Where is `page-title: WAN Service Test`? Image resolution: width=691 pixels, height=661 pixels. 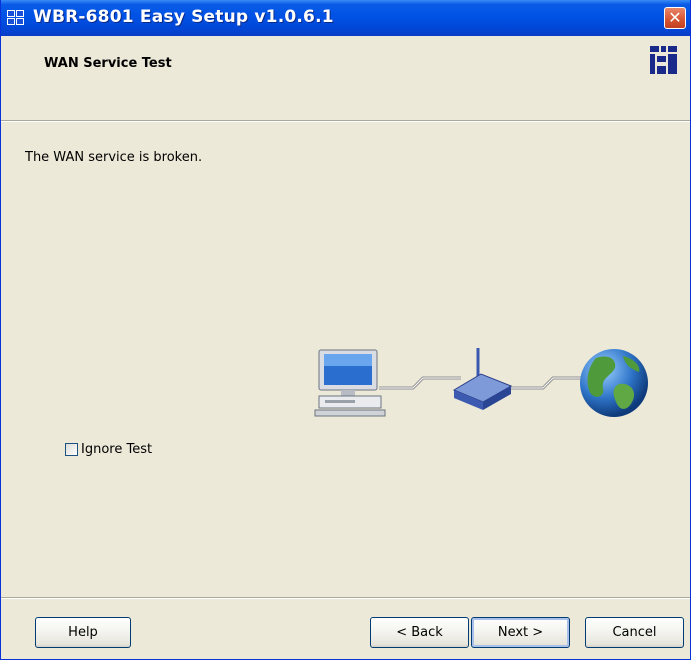
page-title: WAN Service Test is located at coordinates (108, 63).